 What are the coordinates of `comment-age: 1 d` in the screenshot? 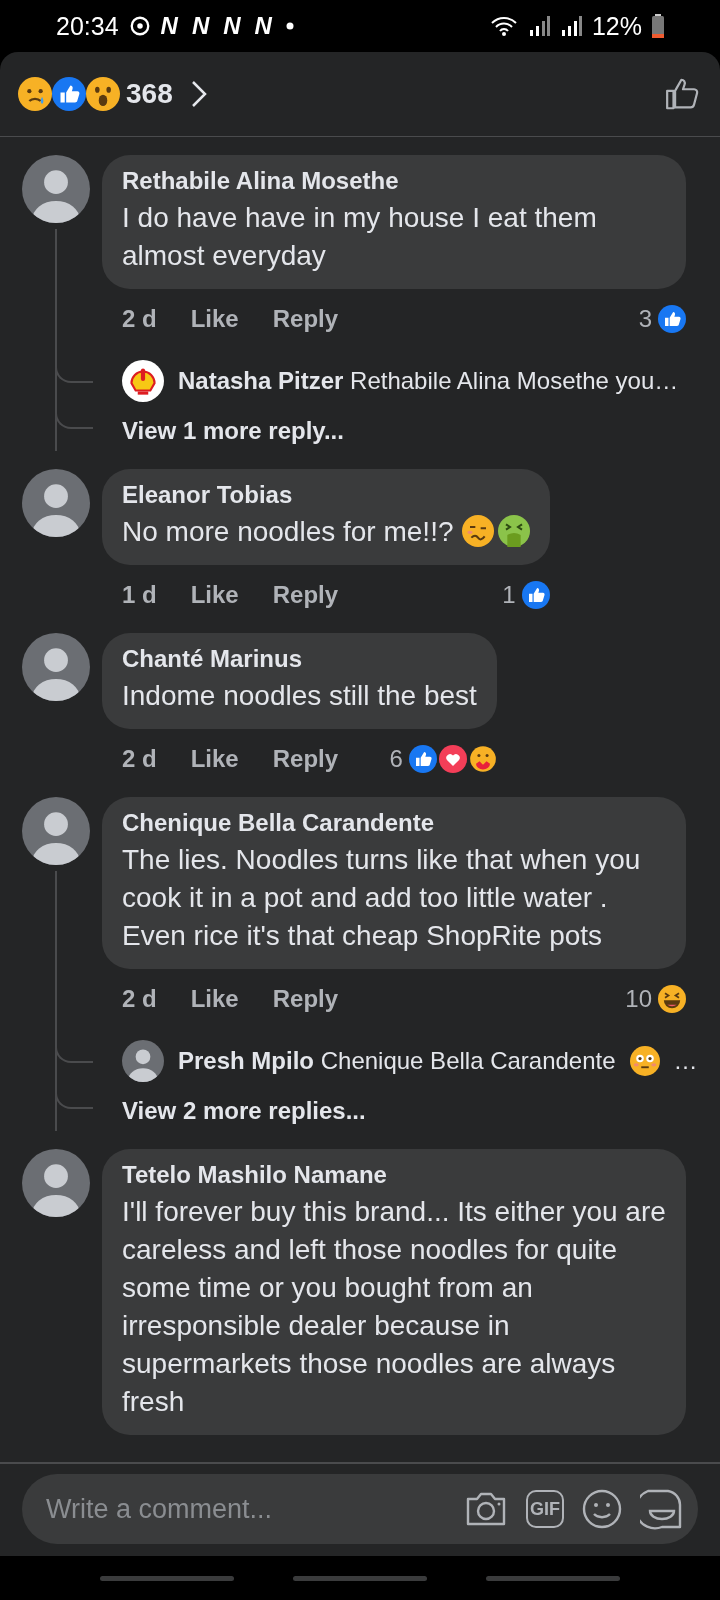 It's located at (139, 595).